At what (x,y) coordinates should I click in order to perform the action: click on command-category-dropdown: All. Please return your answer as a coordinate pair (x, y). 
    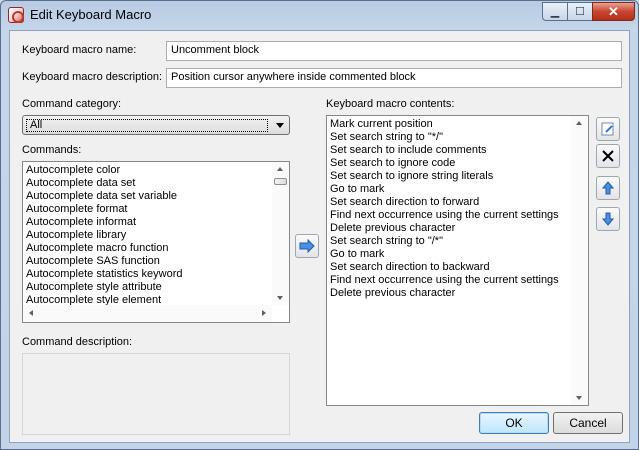
    Looking at the image, I should click on (156, 125).